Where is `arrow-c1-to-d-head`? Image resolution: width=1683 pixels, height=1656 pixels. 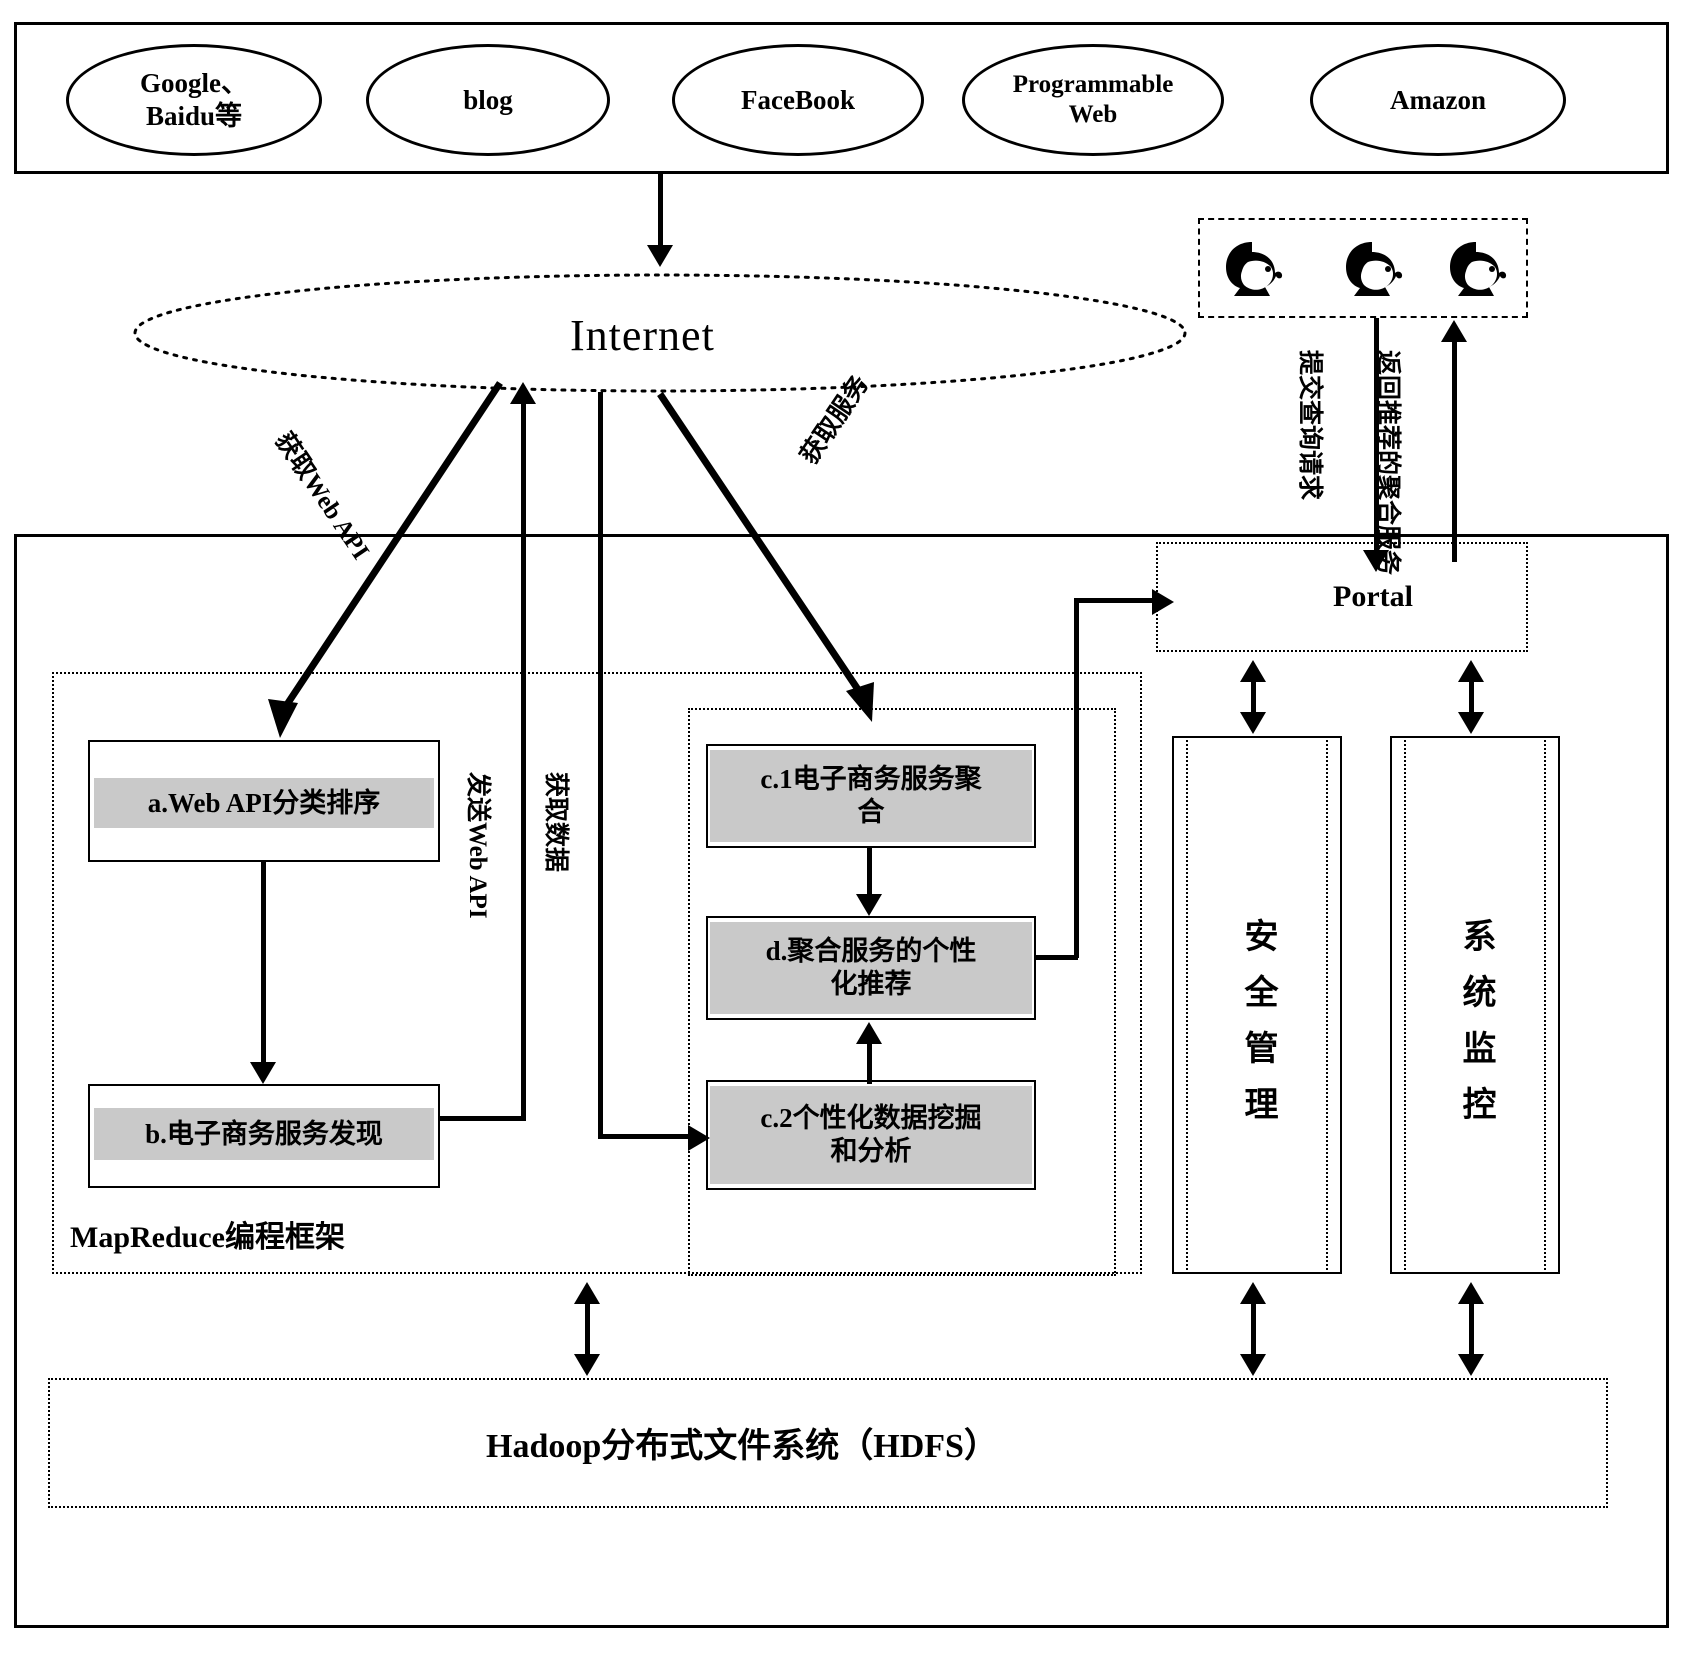 arrow-c1-to-d-head is located at coordinates (869, 905).